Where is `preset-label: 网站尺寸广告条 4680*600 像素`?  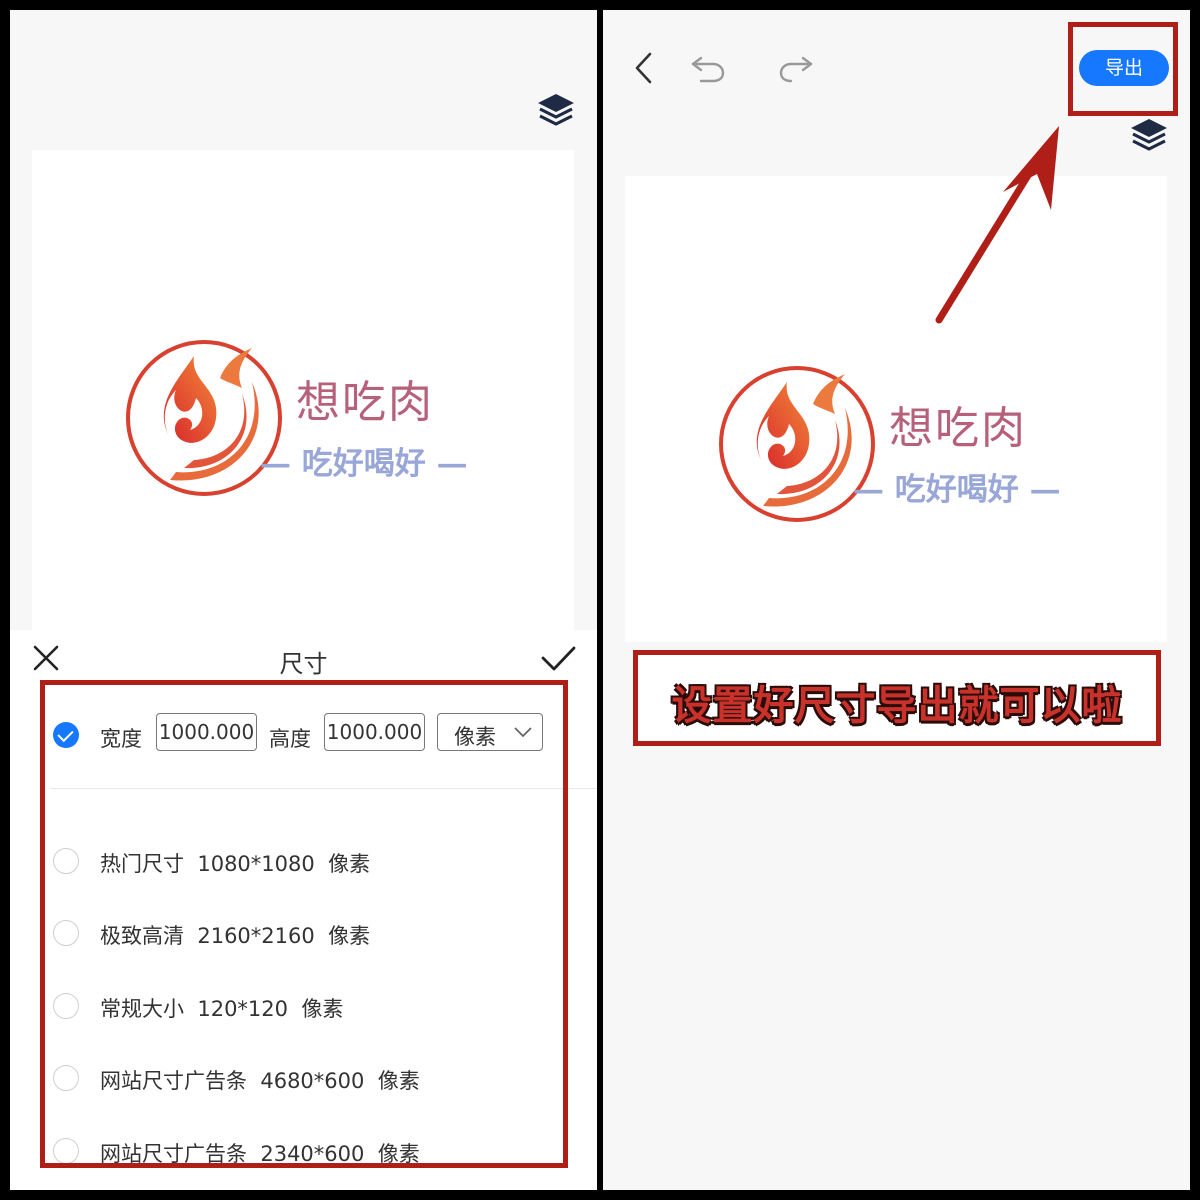
preset-label: 网站尺寸广告条 4680*600 像素 is located at coordinates (260, 1081).